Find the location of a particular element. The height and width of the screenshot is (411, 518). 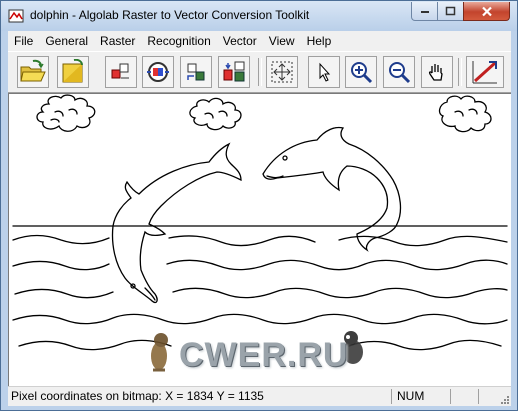

minimize-button is located at coordinates (424, 11).